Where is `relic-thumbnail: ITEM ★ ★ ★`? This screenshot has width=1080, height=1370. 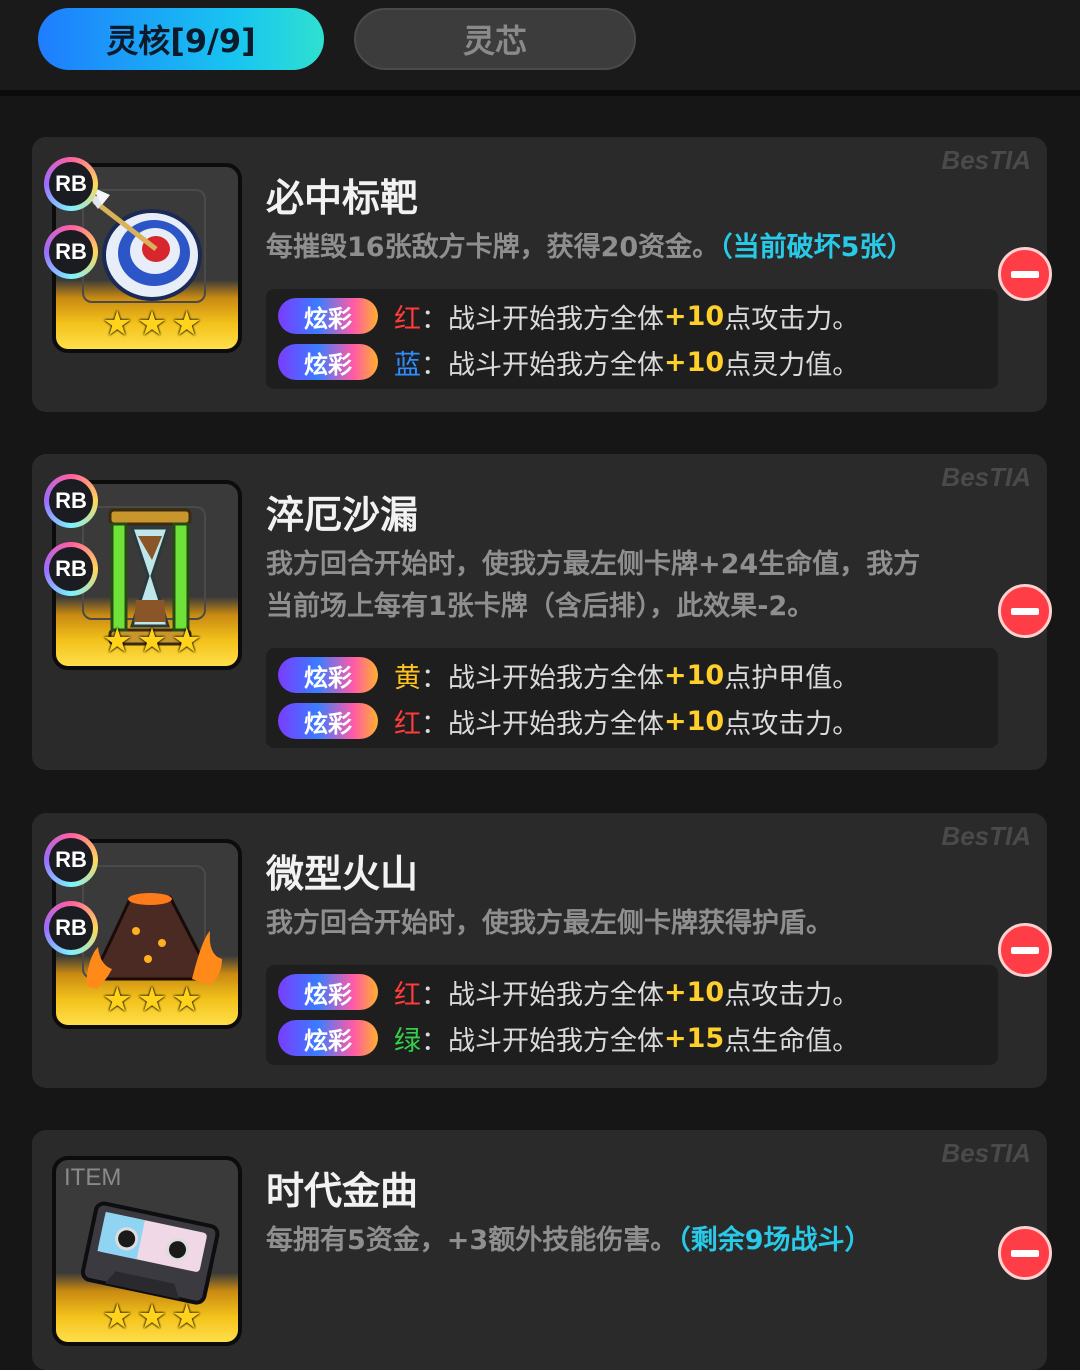
relic-thumbnail: ITEM ★ ★ ★ is located at coordinates (147, 1251).